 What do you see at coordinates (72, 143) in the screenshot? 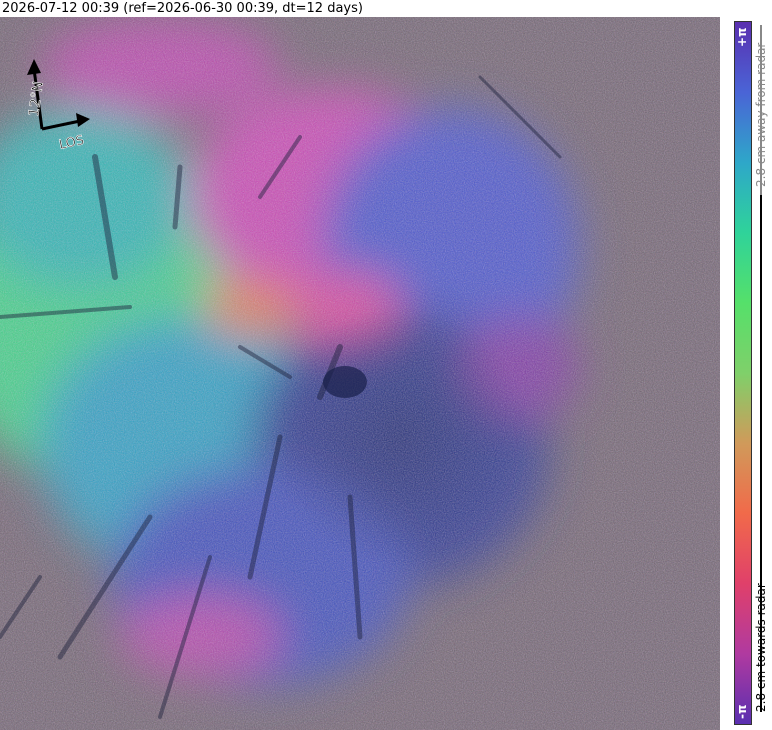
I see `los-label: LOS` at bounding box center [72, 143].